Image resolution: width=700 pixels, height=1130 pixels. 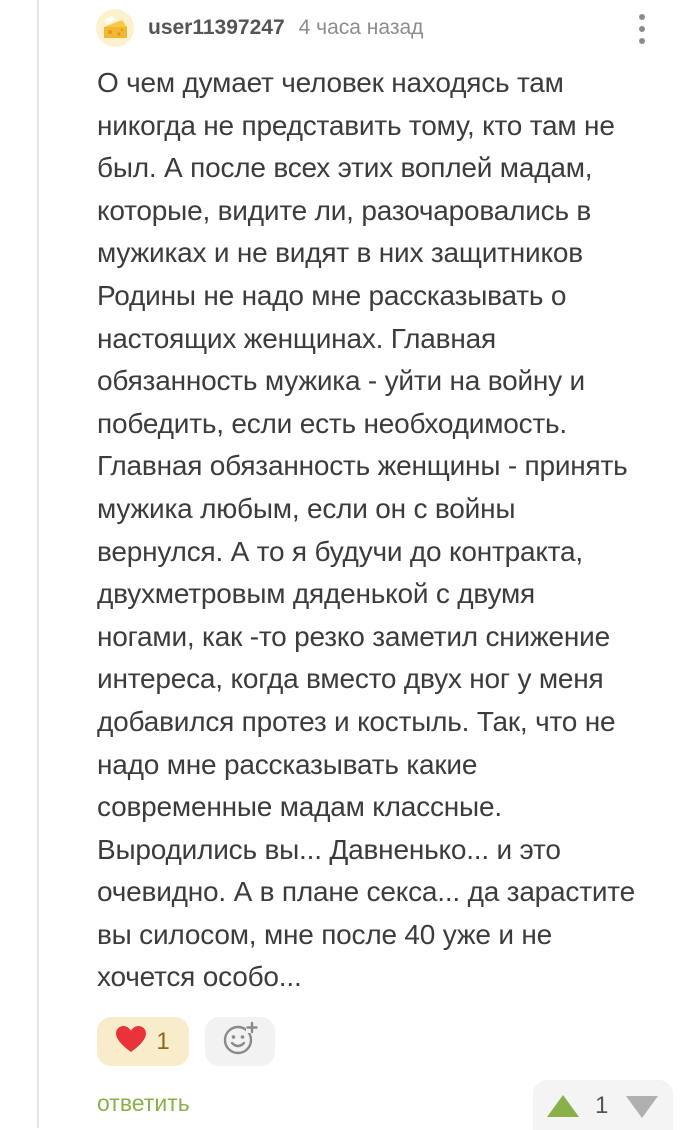 What do you see at coordinates (340, 253) in the screenshot?
I see `comment-line: мужиках и не видят в них защитников` at bounding box center [340, 253].